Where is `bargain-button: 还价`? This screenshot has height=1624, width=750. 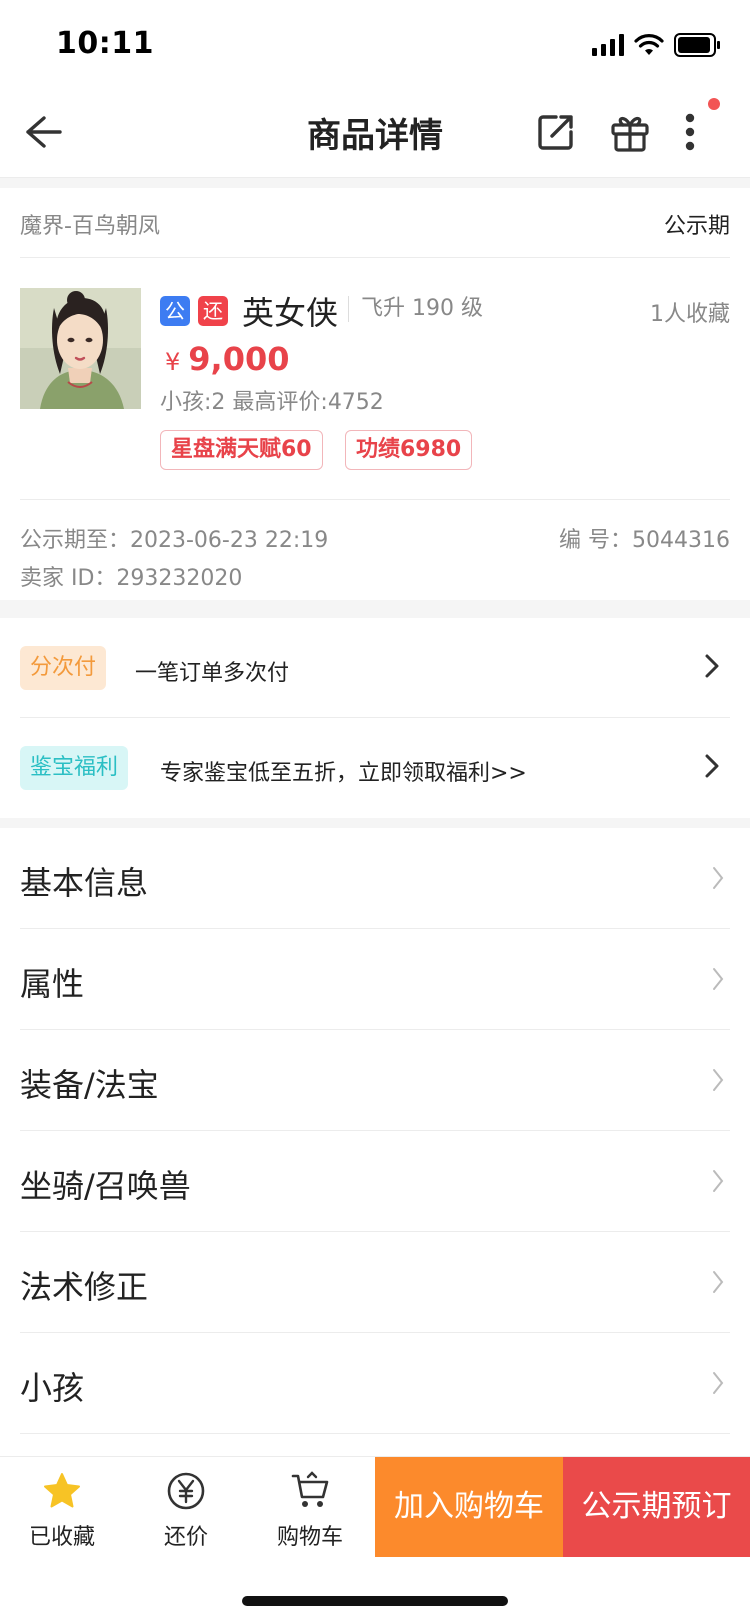 bargain-button: 还价 is located at coordinates (186, 1507).